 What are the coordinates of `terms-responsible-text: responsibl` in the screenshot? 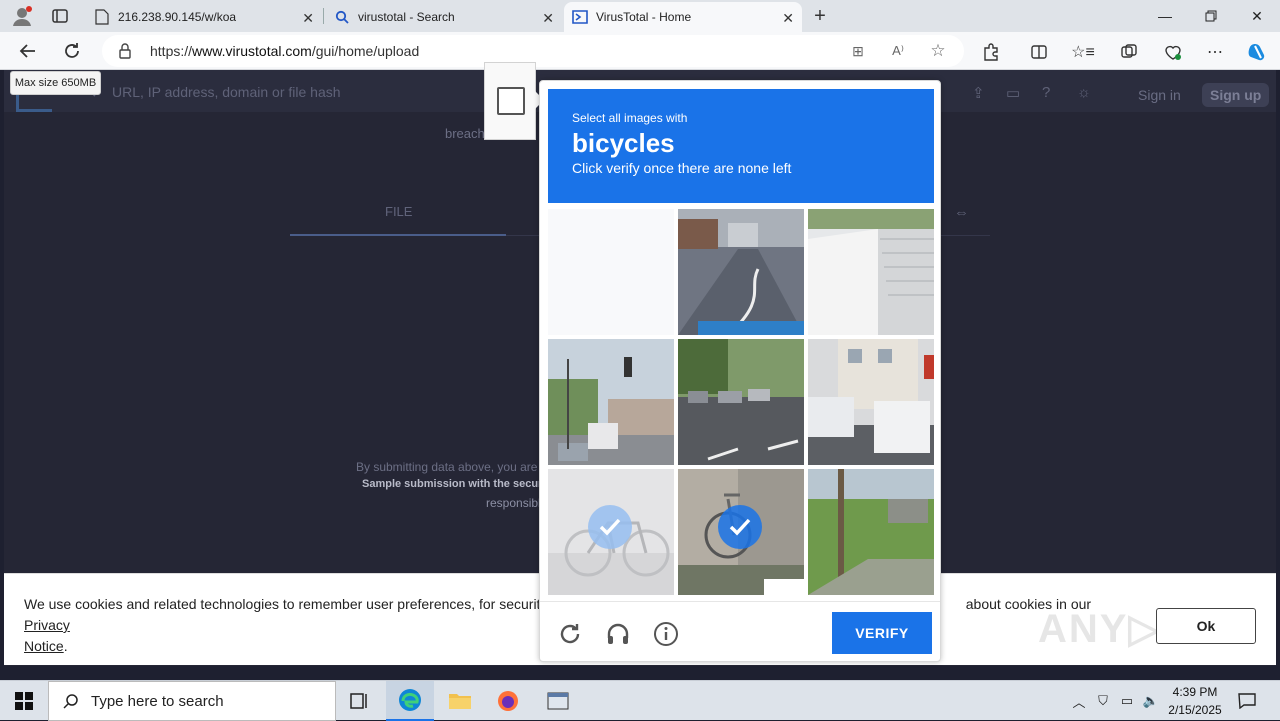 It's located at (513, 503).